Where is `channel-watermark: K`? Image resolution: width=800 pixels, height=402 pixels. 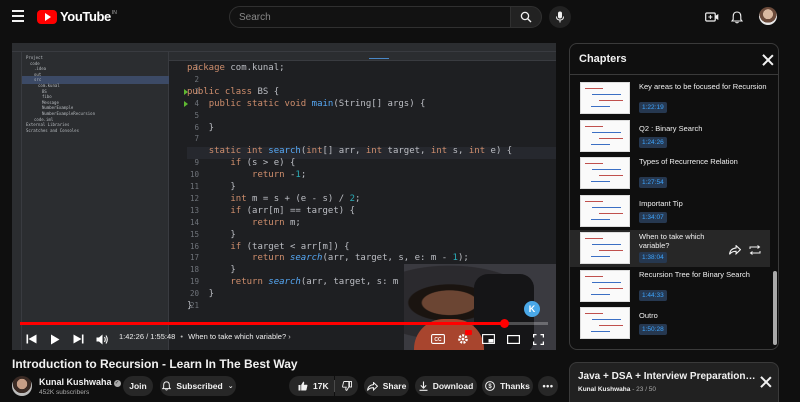 channel-watermark: K is located at coordinates (532, 309).